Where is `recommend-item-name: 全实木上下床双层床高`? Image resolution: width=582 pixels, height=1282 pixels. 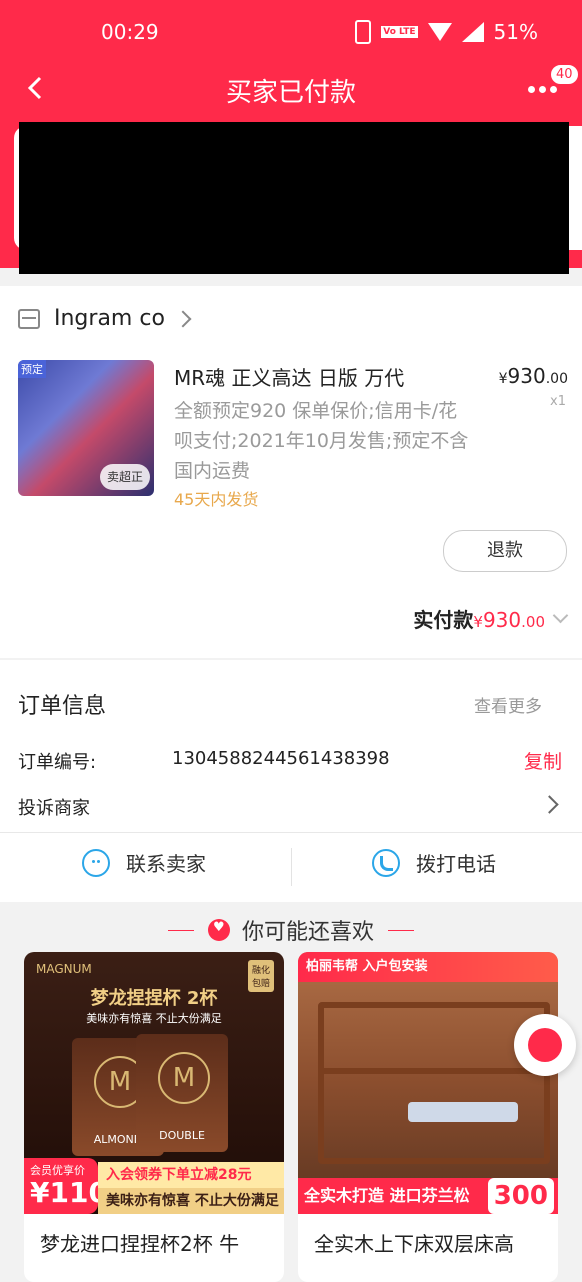 recommend-item-name: 全实木上下床双层床高 is located at coordinates (414, 1244).